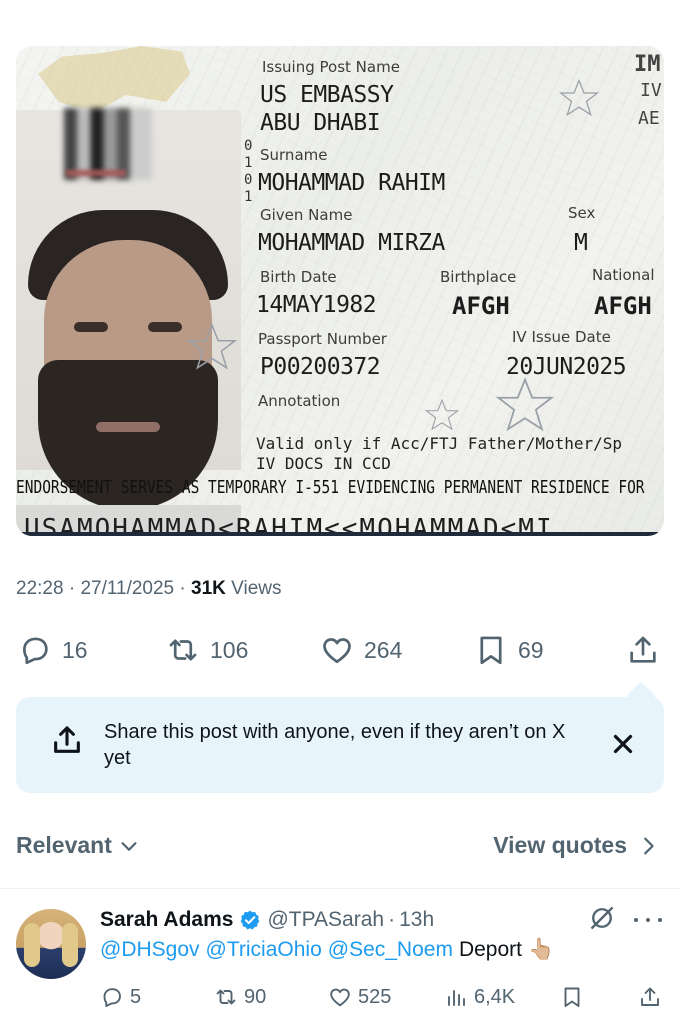 The image size is (681, 1024). What do you see at coordinates (582, 213) in the screenshot?
I see `sex-label: Sex` at bounding box center [582, 213].